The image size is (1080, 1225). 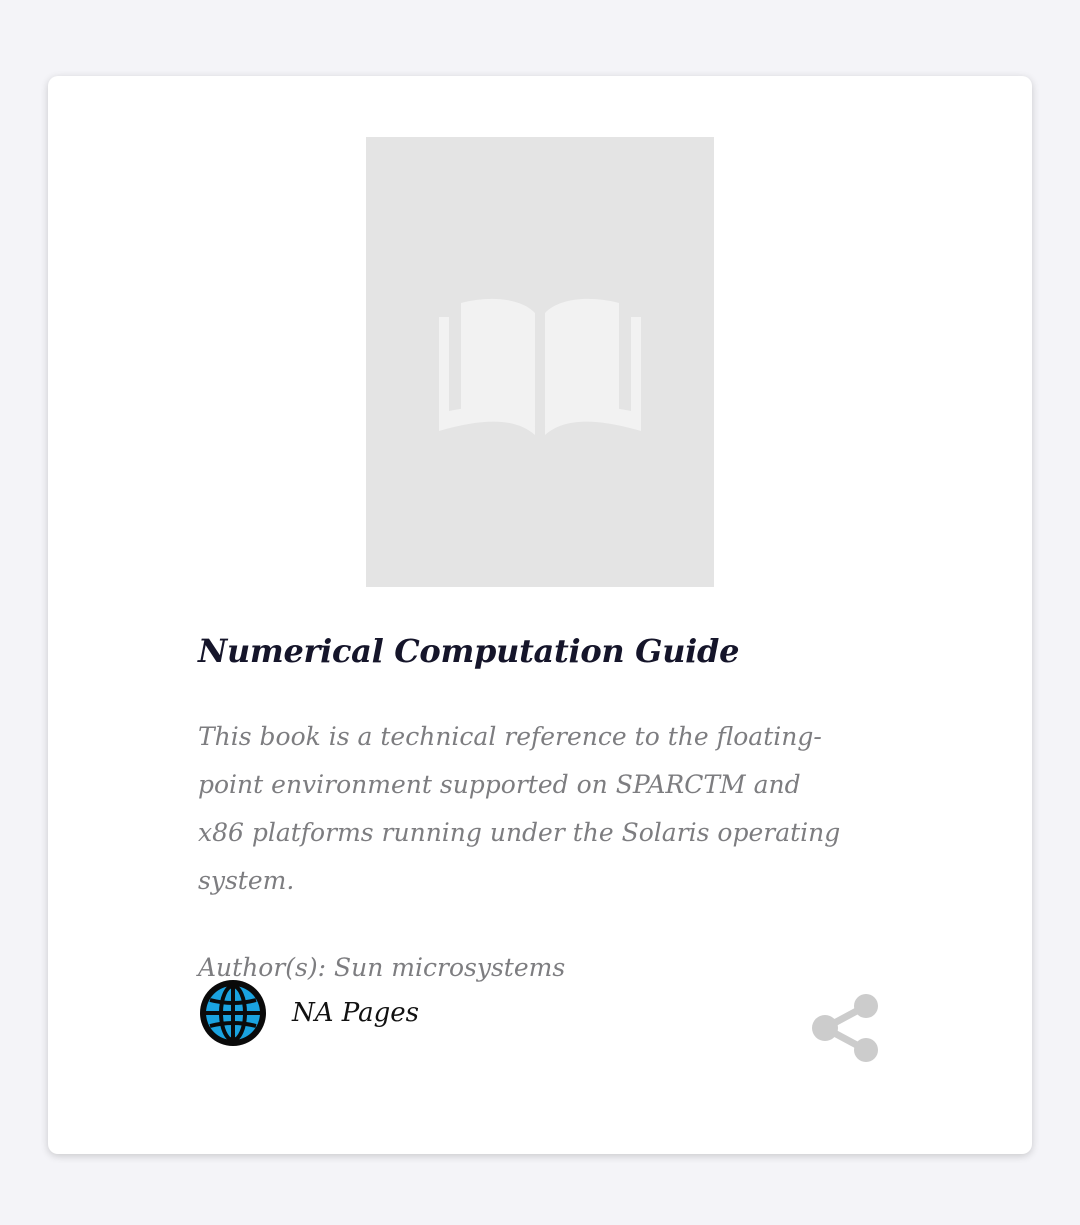 I want to click on book-cover-placeholder, so click(x=540, y=362).